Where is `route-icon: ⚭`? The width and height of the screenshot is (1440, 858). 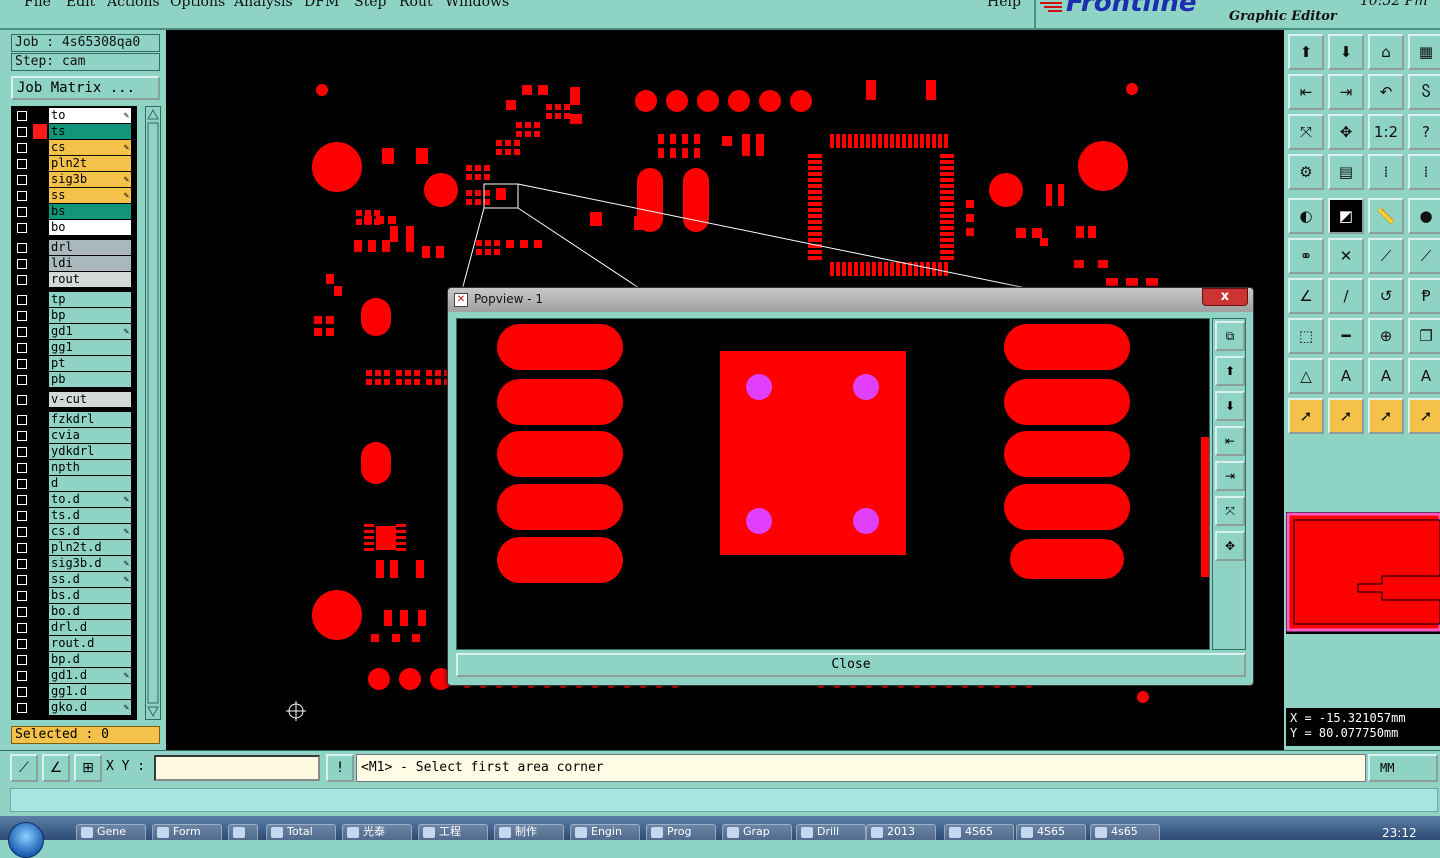
route-icon: ⚭ is located at coordinates (1306, 256).